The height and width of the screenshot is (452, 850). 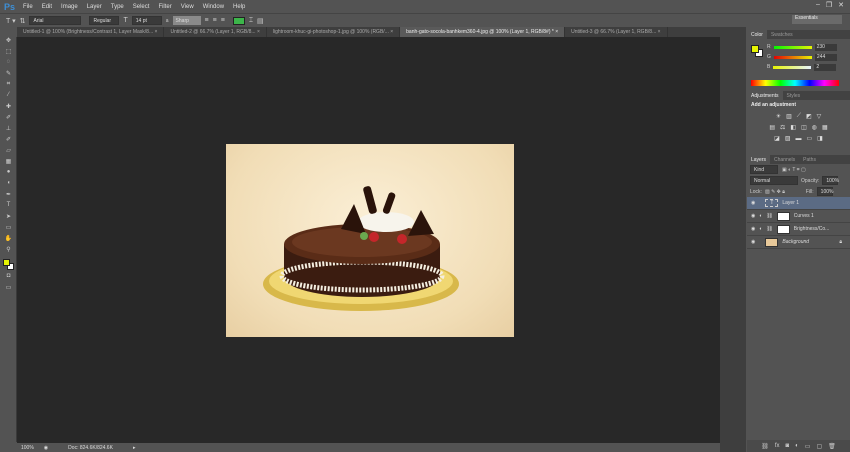 What do you see at coordinates (260, 21) in the screenshot?
I see `character-panel-icon: ▤` at bounding box center [260, 21].